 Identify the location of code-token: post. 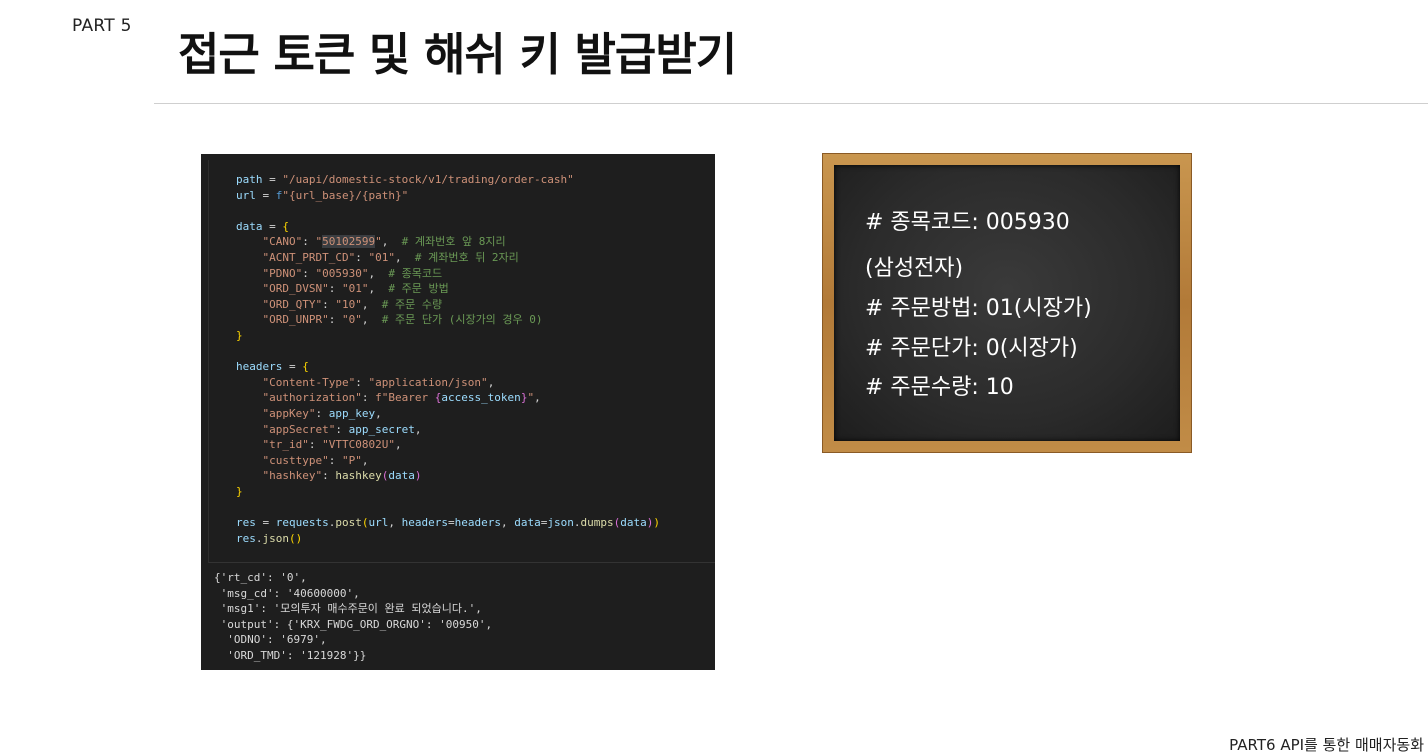
(348, 523).